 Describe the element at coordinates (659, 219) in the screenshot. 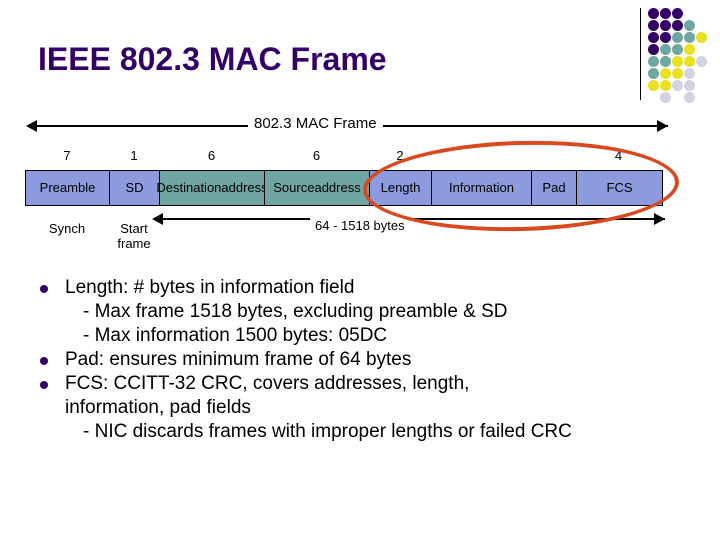

I see `bytes-range-arrow-right` at that location.